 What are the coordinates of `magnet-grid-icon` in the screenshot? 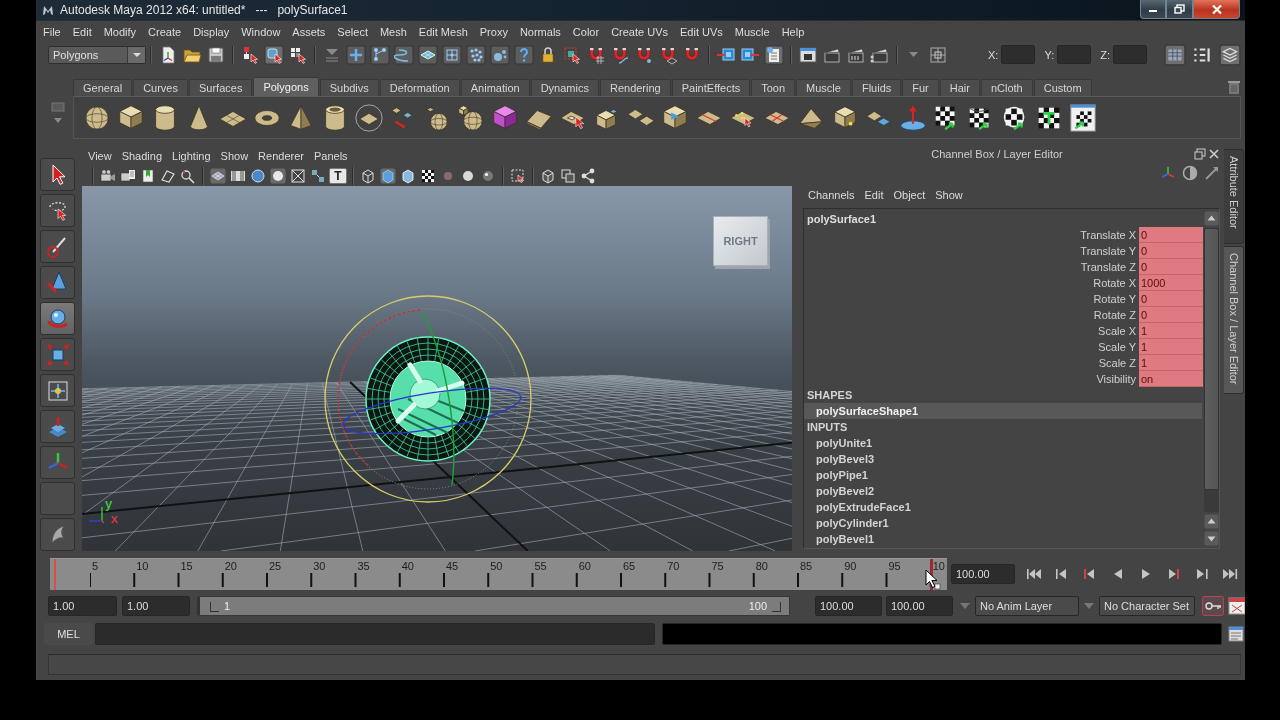 It's located at (596, 54).